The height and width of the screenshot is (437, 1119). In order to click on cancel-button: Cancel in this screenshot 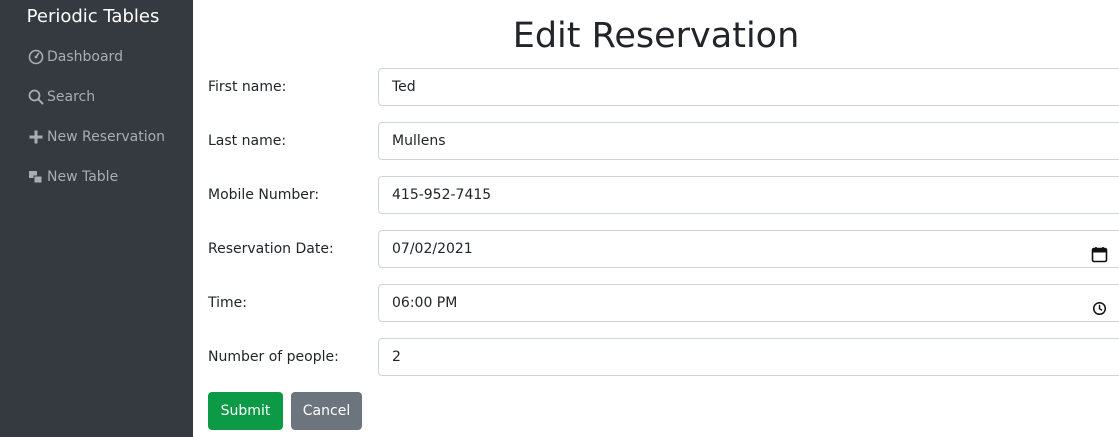, I will do `click(326, 411)`.